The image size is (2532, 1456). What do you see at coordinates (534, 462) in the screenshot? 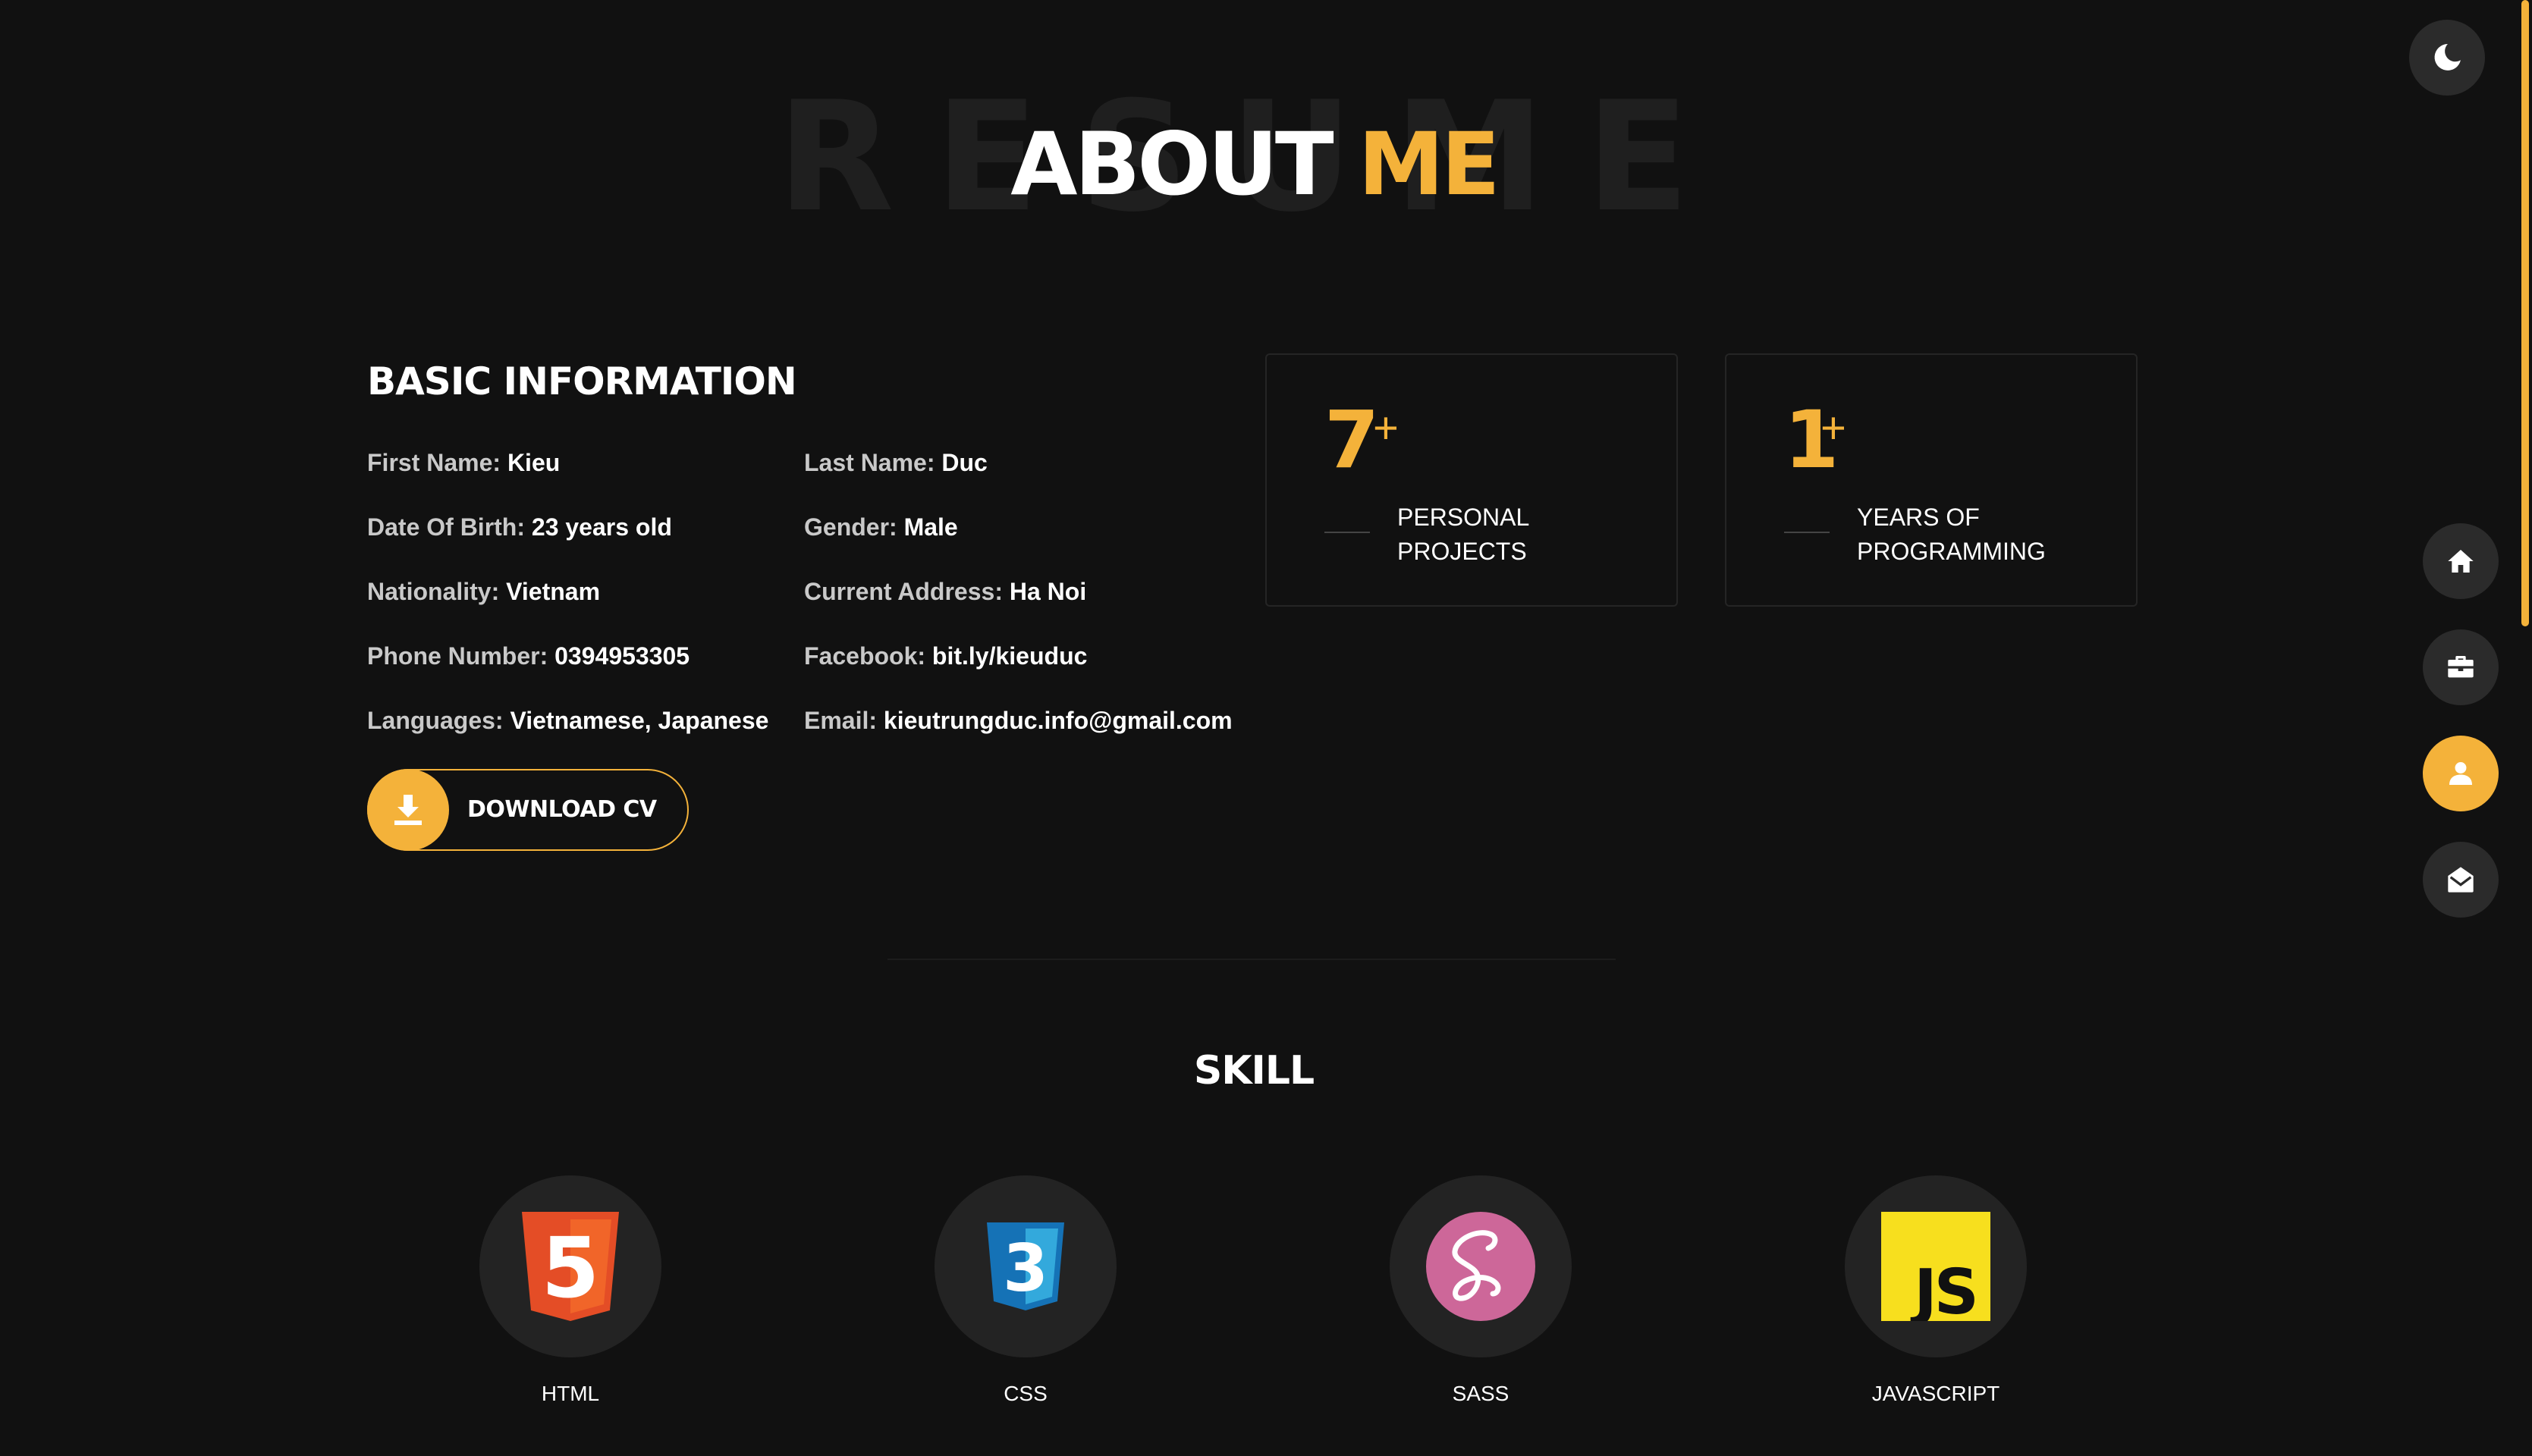
I see `info-value: Kieu` at bounding box center [534, 462].